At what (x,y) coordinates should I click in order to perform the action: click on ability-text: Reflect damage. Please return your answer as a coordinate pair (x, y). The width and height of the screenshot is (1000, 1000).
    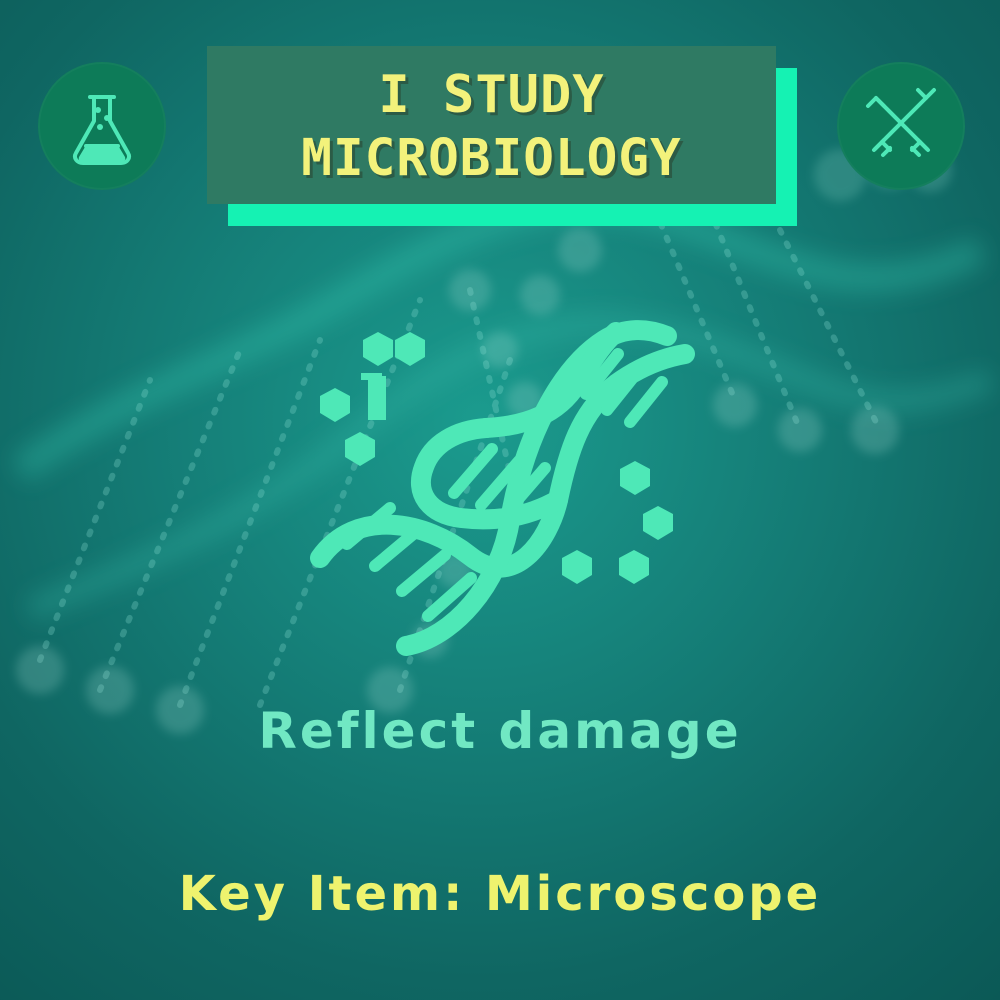
    Looking at the image, I should click on (500, 731).